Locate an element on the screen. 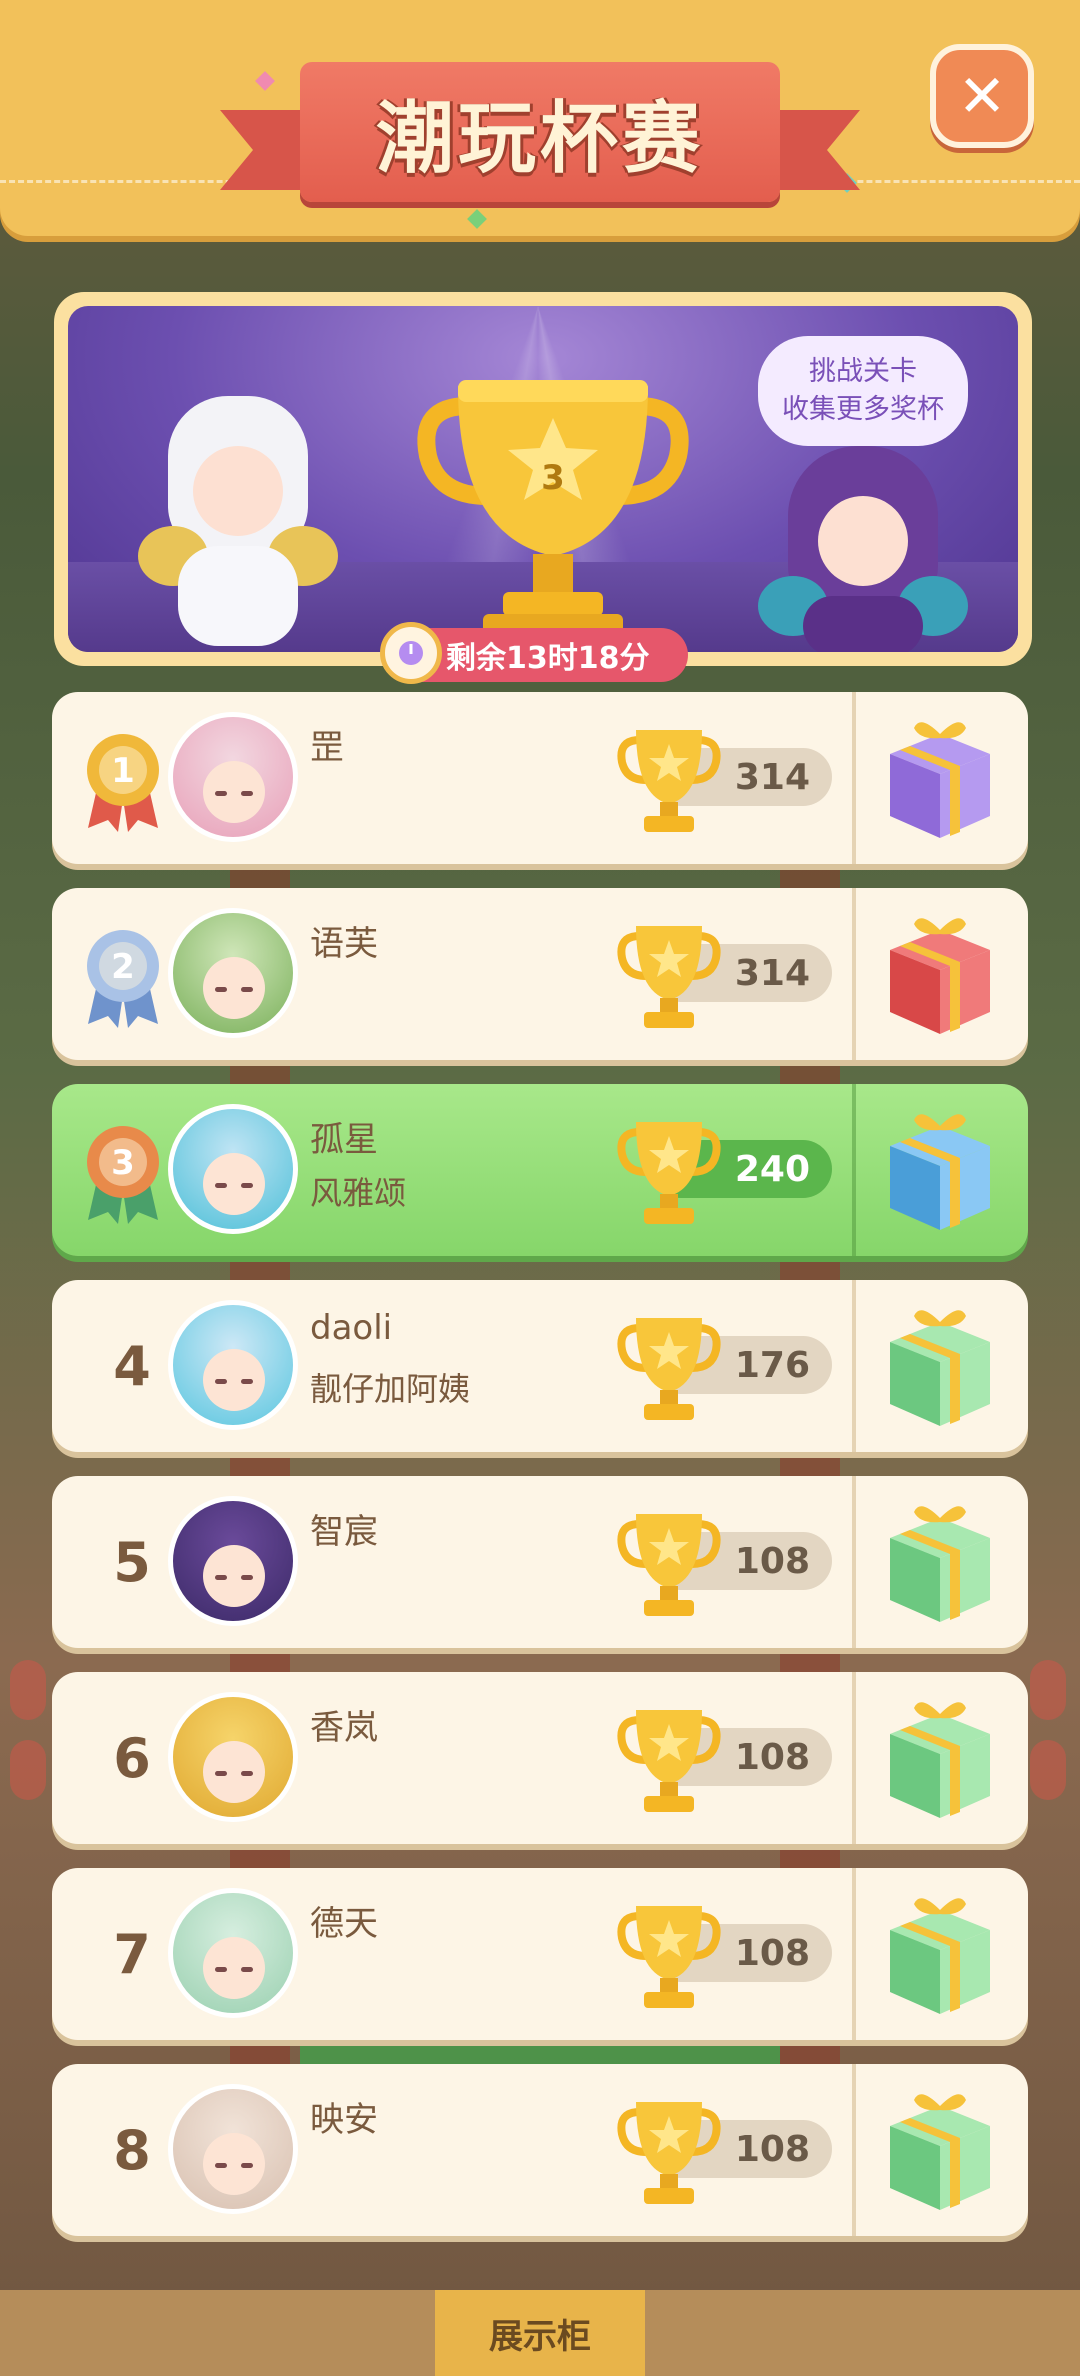 The height and width of the screenshot is (2376, 1080). character-purple-hood is located at coordinates (863, 549).